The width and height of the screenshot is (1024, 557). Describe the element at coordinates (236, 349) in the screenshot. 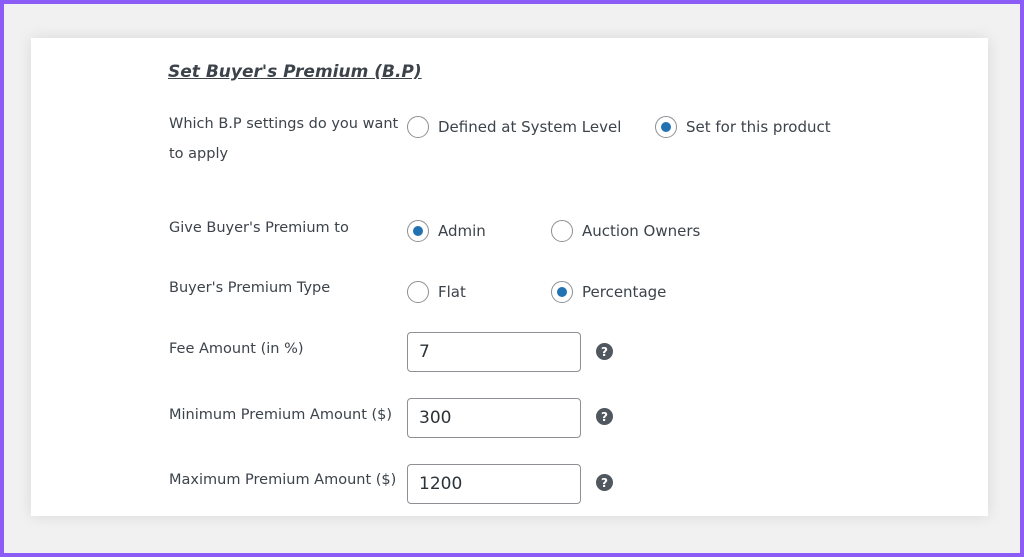

I see `fee-amount-label: Fee Amount (in %)` at that location.